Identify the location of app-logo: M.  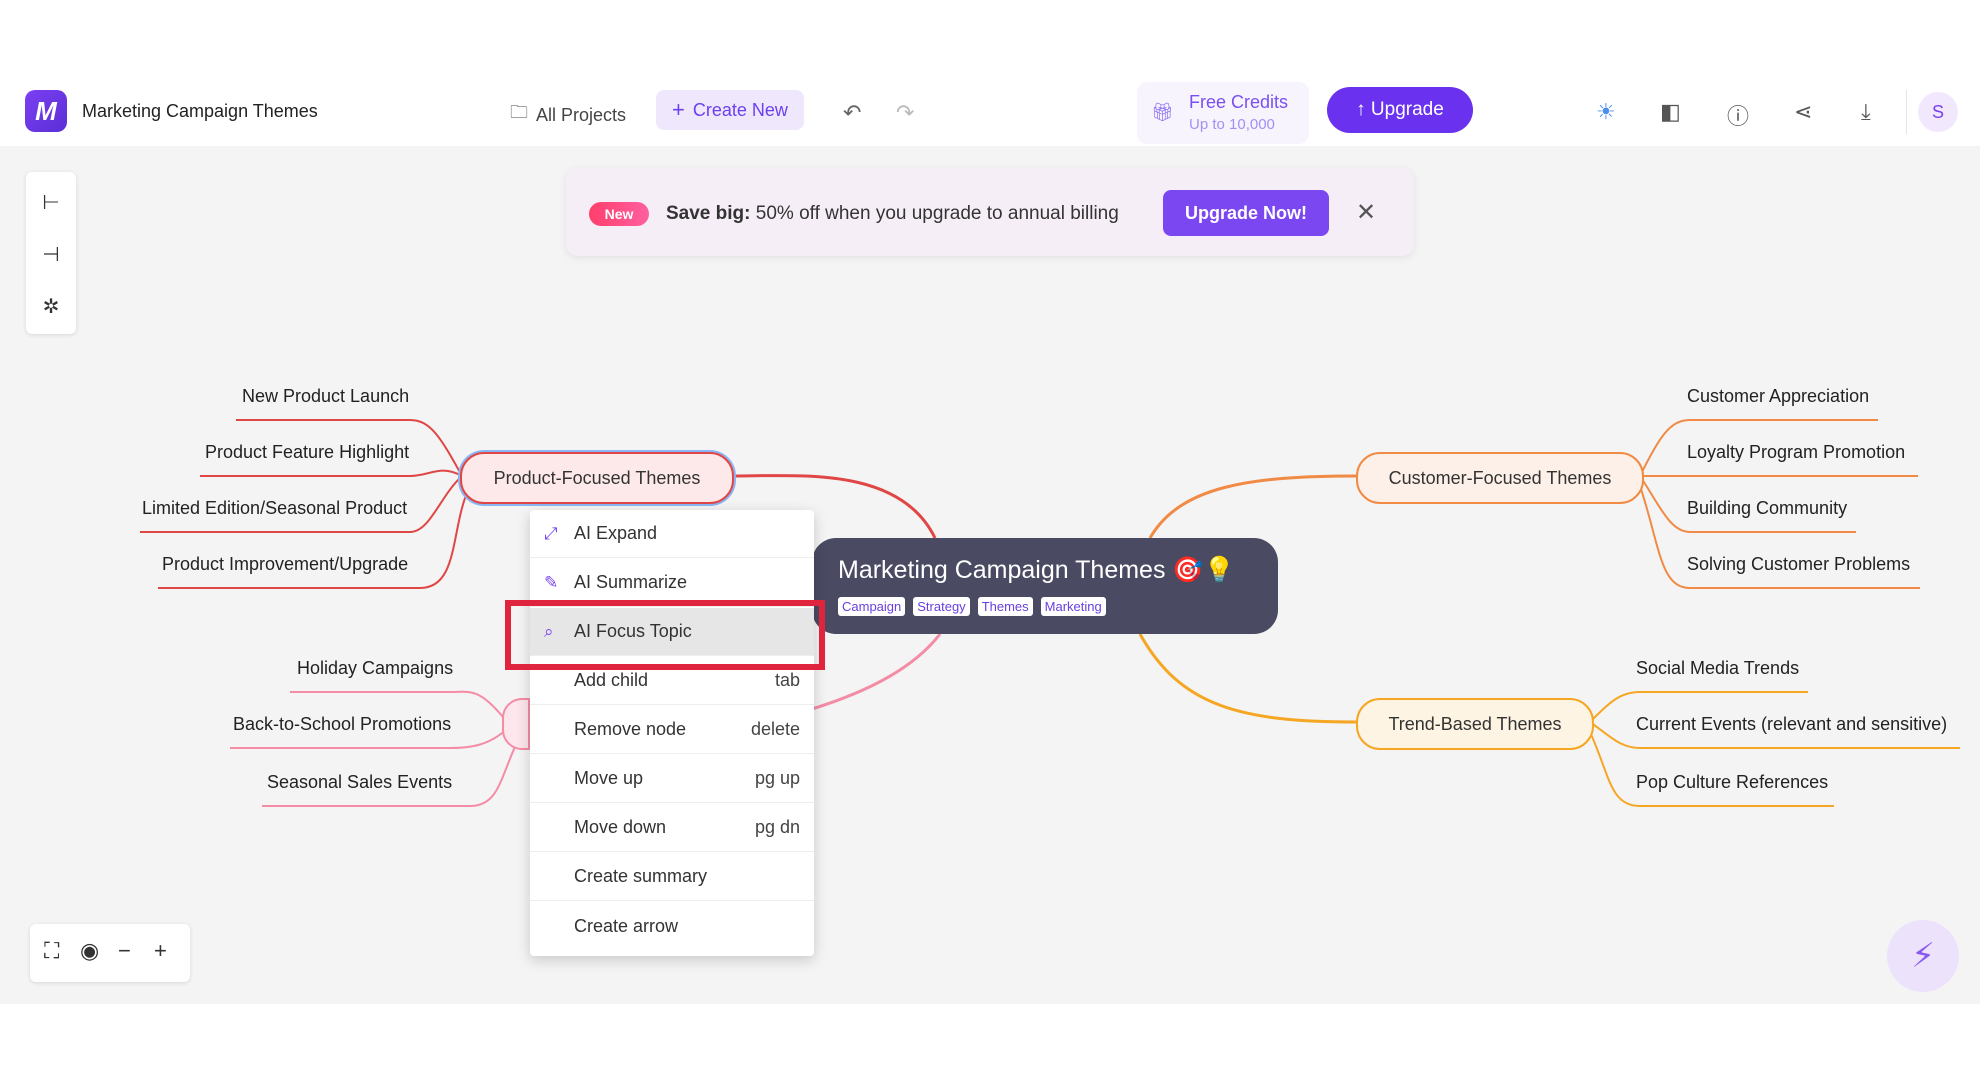
(46, 111).